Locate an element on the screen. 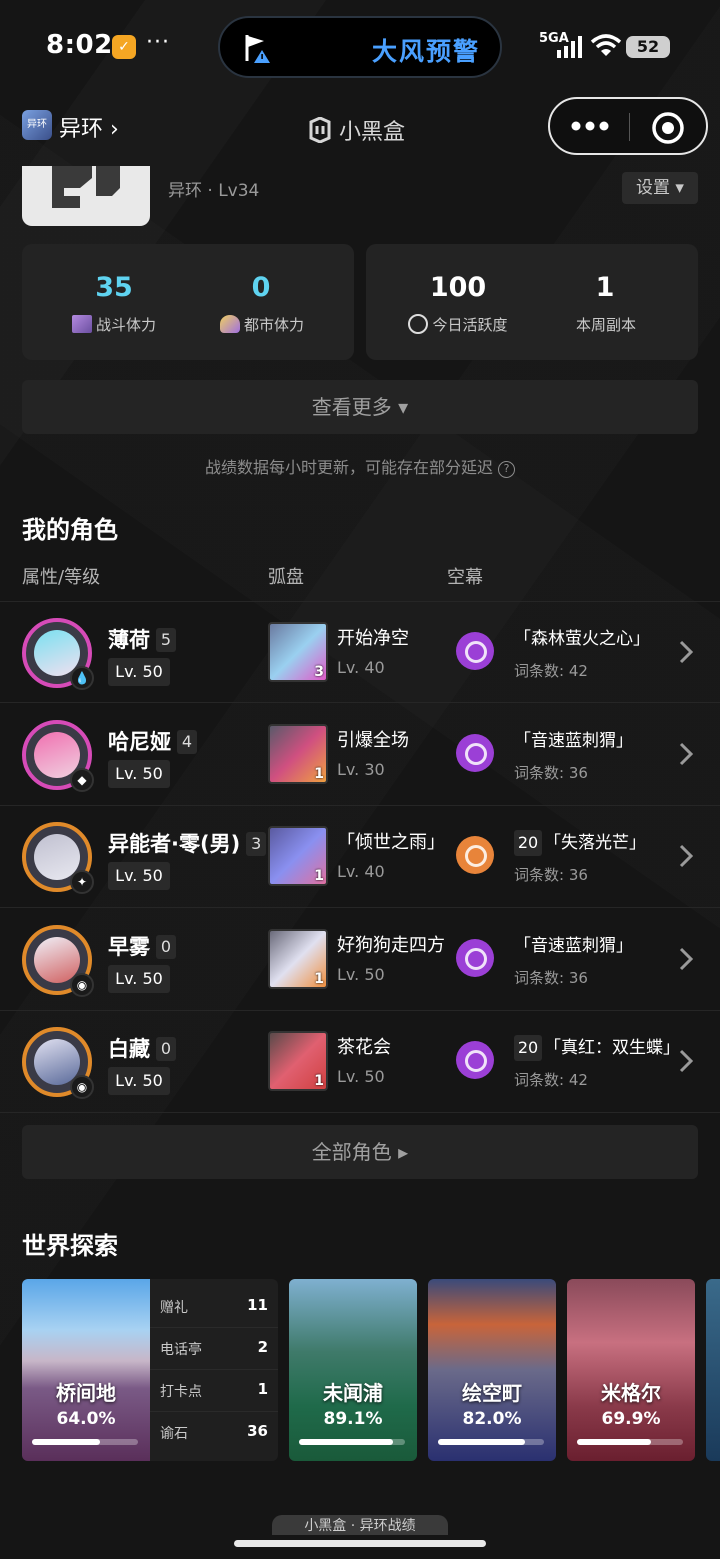  world-area-card: 米格尔 69.9% is located at coordinates (631, 1370).